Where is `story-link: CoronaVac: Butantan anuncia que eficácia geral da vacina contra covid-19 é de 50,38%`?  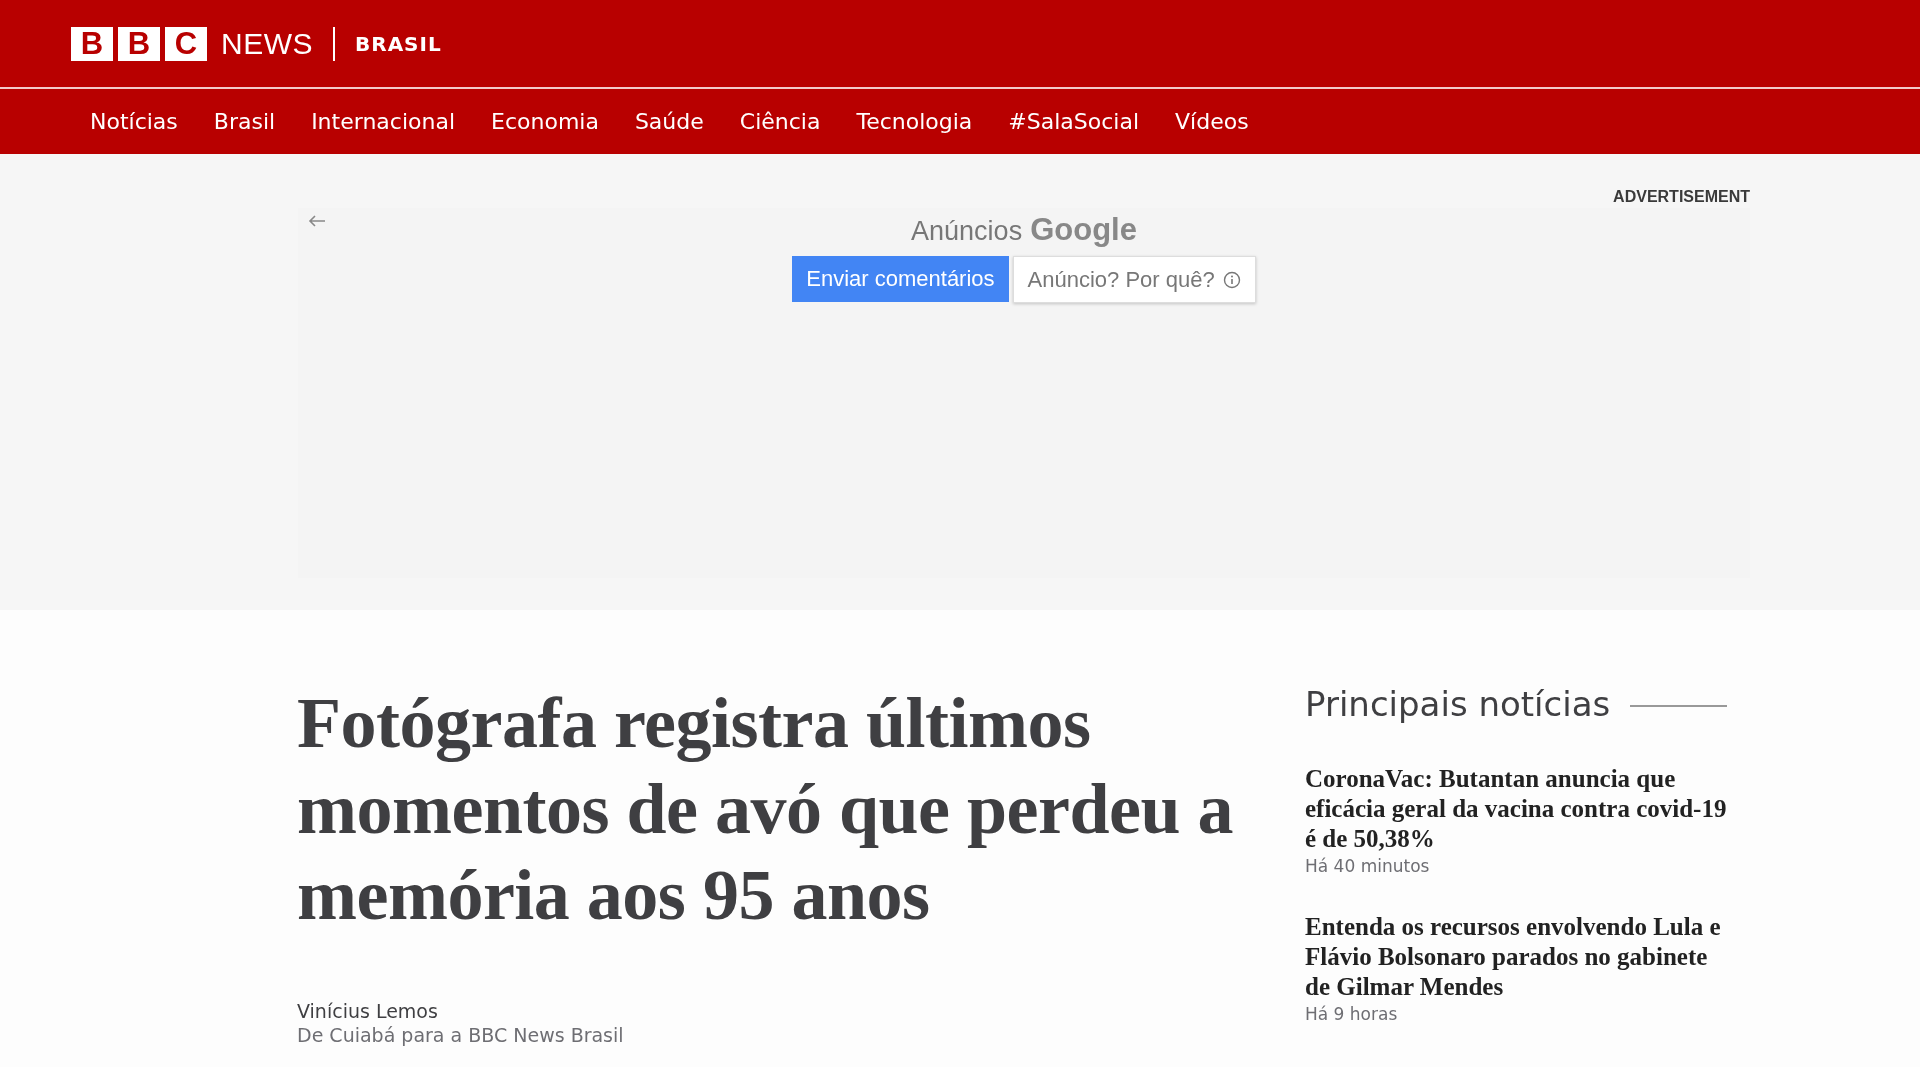
story-link: CoronaVac: Butantan anuncia que eficácia geral da vacina contra covid-19 é de 50,38% is located at coordinates (1516, 809).